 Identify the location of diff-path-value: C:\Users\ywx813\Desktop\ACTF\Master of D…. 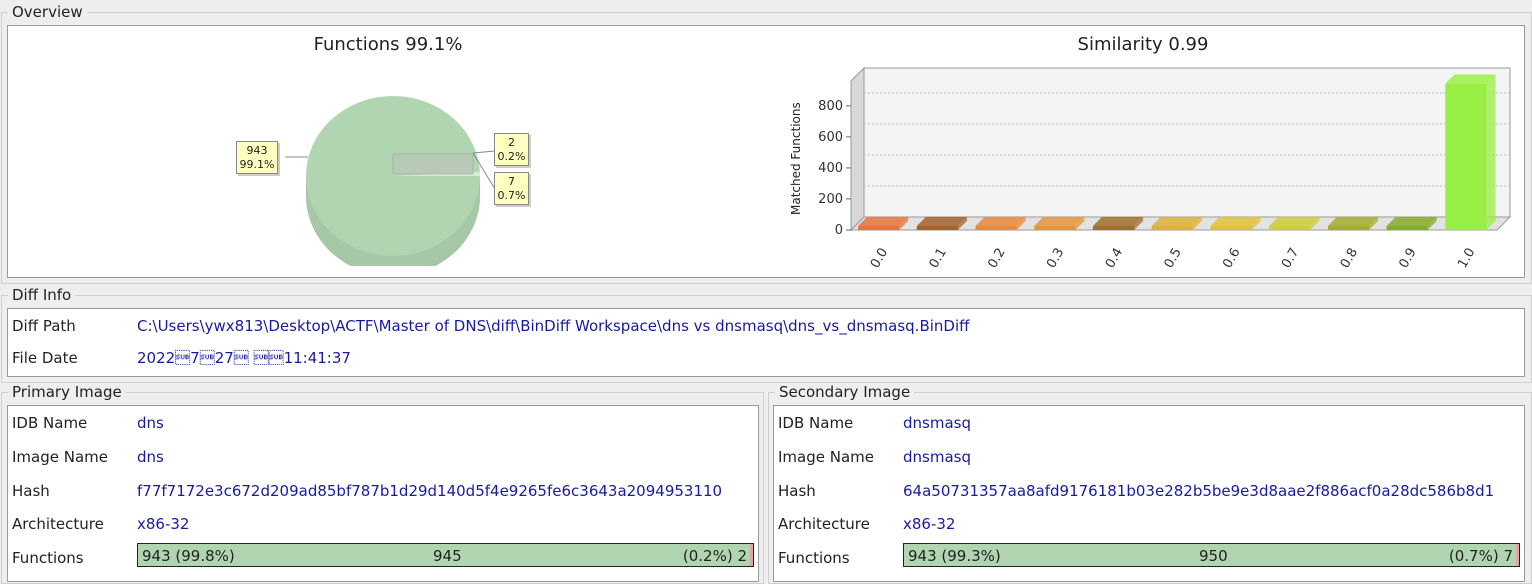
(553, 326).